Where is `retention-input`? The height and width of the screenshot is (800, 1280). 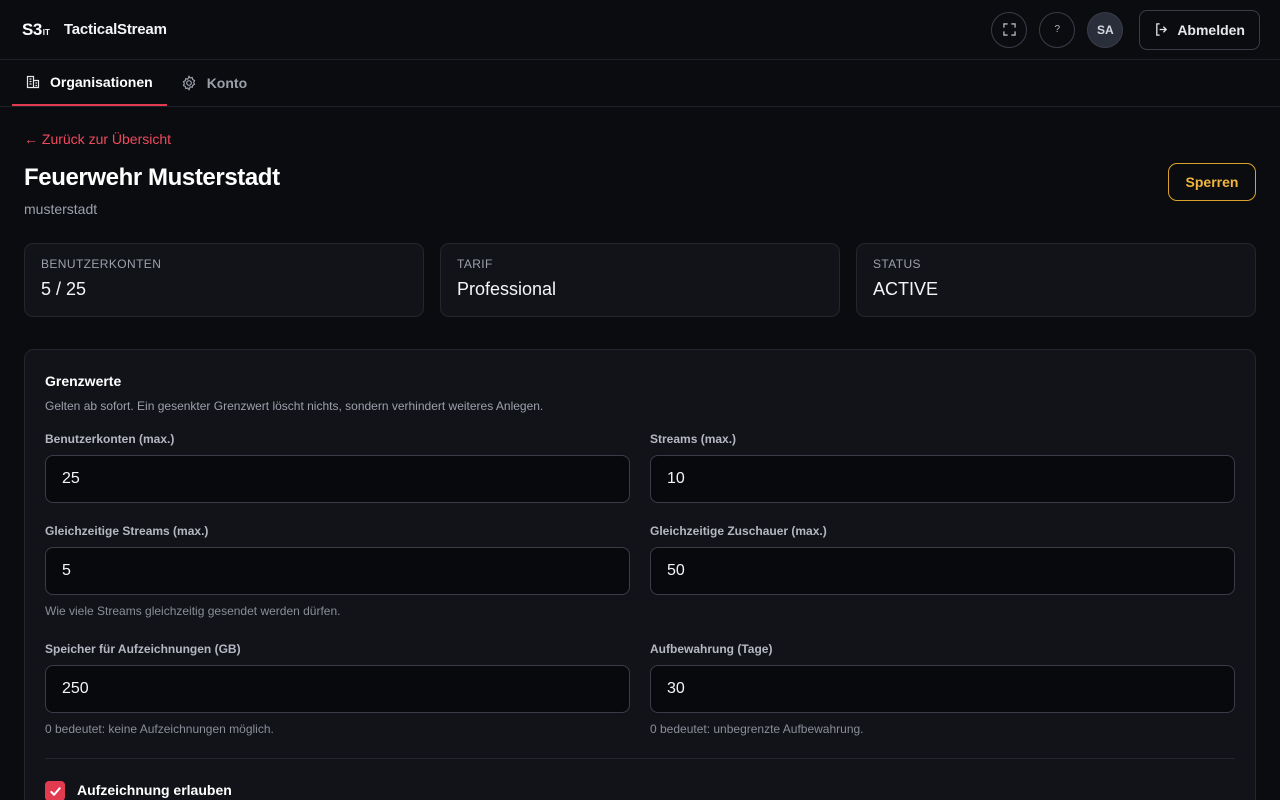
retention-input is located at coordinates (942, 689).